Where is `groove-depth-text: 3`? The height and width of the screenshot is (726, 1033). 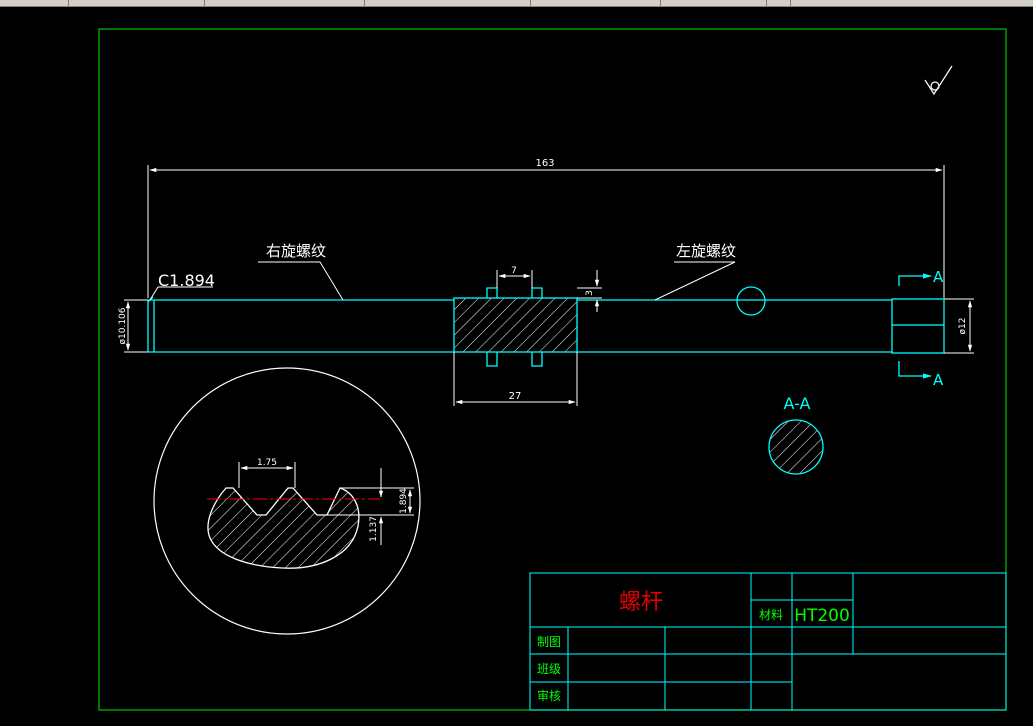
groove-depth-text: 3 is located at coordinates (590, 293).